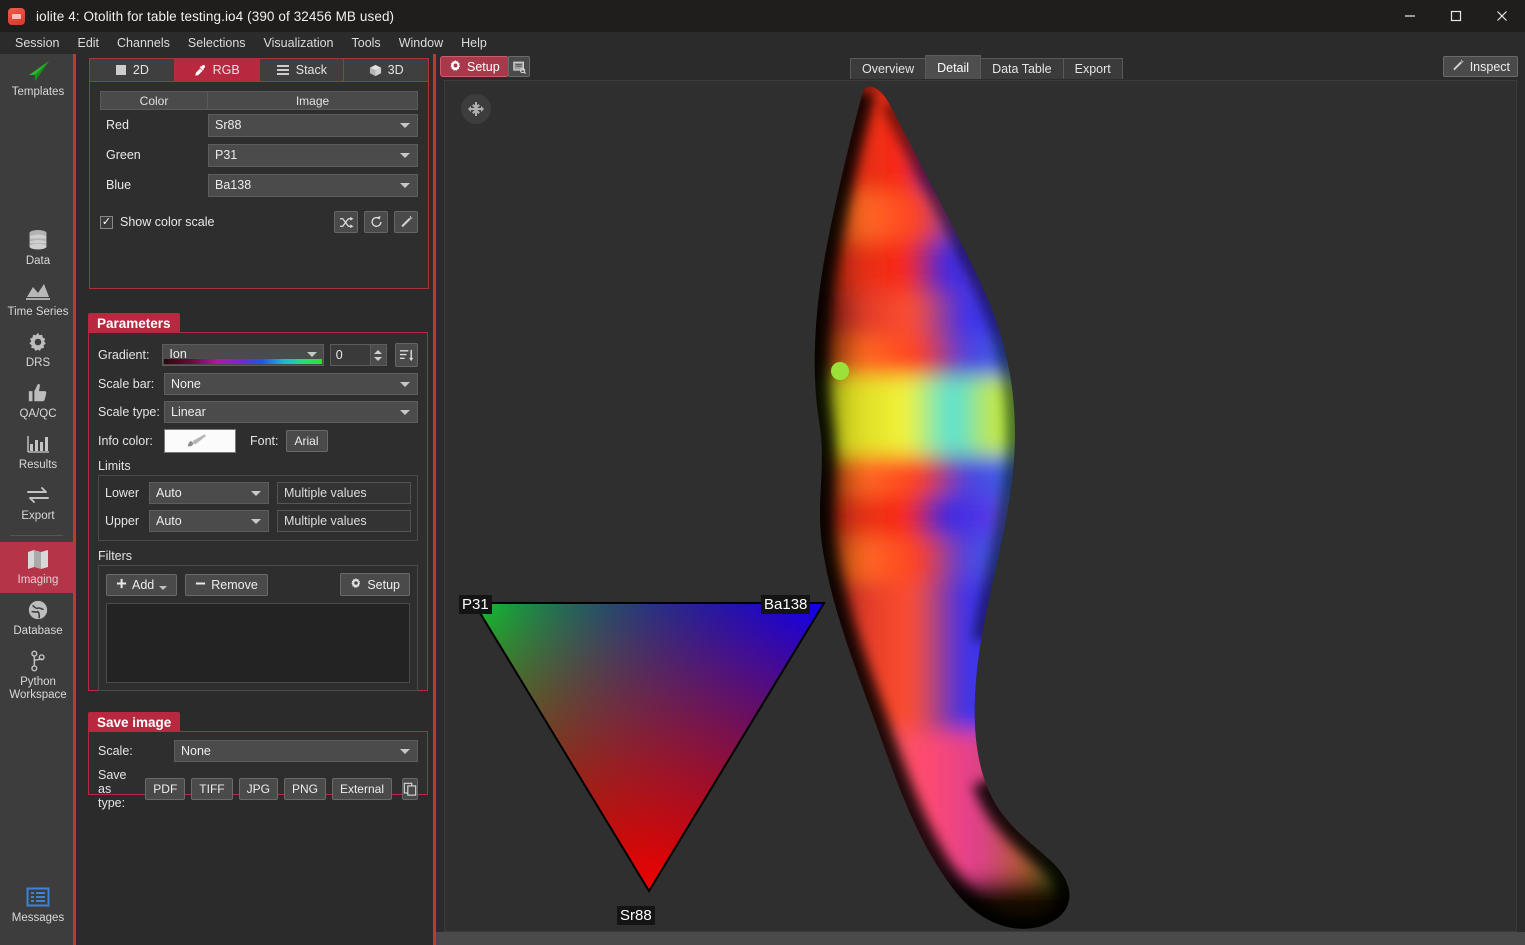 This screenshot has height=945, width=1525. What do you see at coordinates (291, 412) in the screenshot?
I see `scale-type-select: Linear` at bounding box center [291, 412].